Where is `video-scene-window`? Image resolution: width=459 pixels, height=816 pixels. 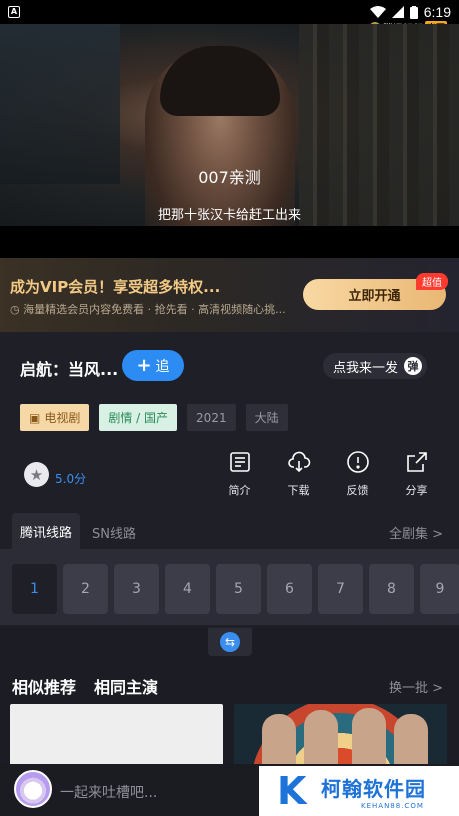
video-scene-window is located at coordinates (60, 104).